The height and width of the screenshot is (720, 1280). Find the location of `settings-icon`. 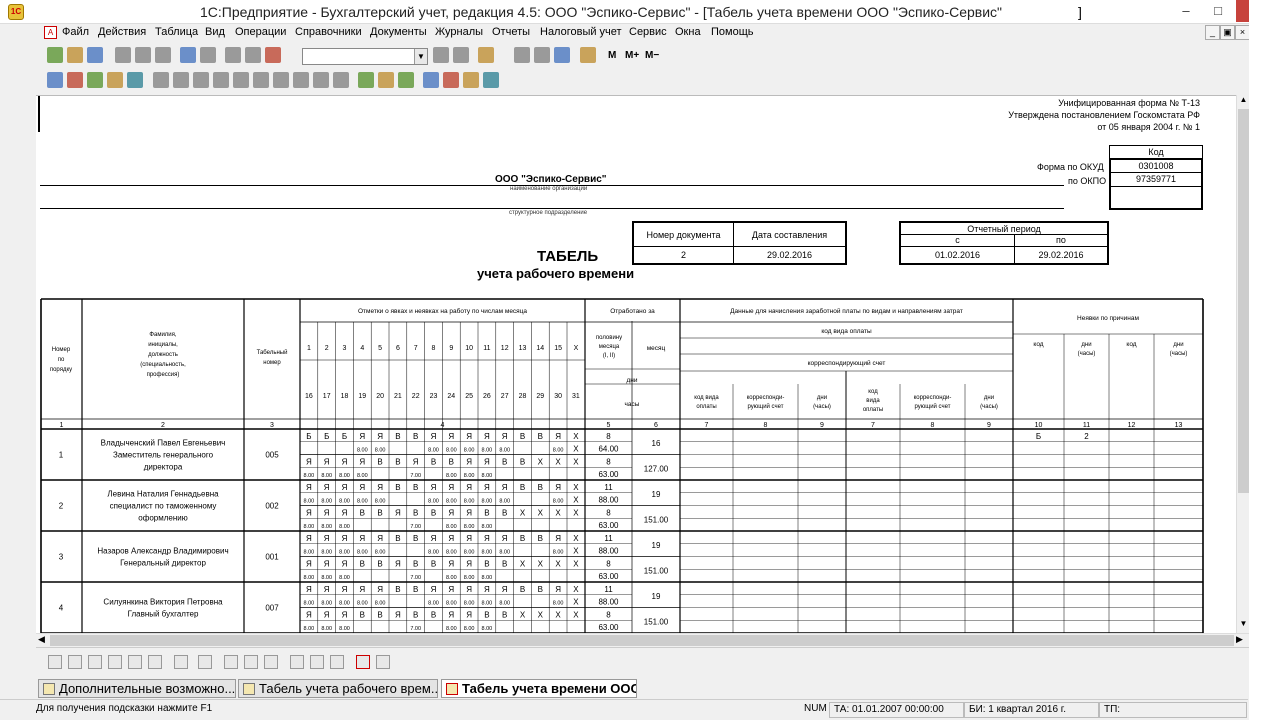

settings-icon is located at coordinates (75, 80).